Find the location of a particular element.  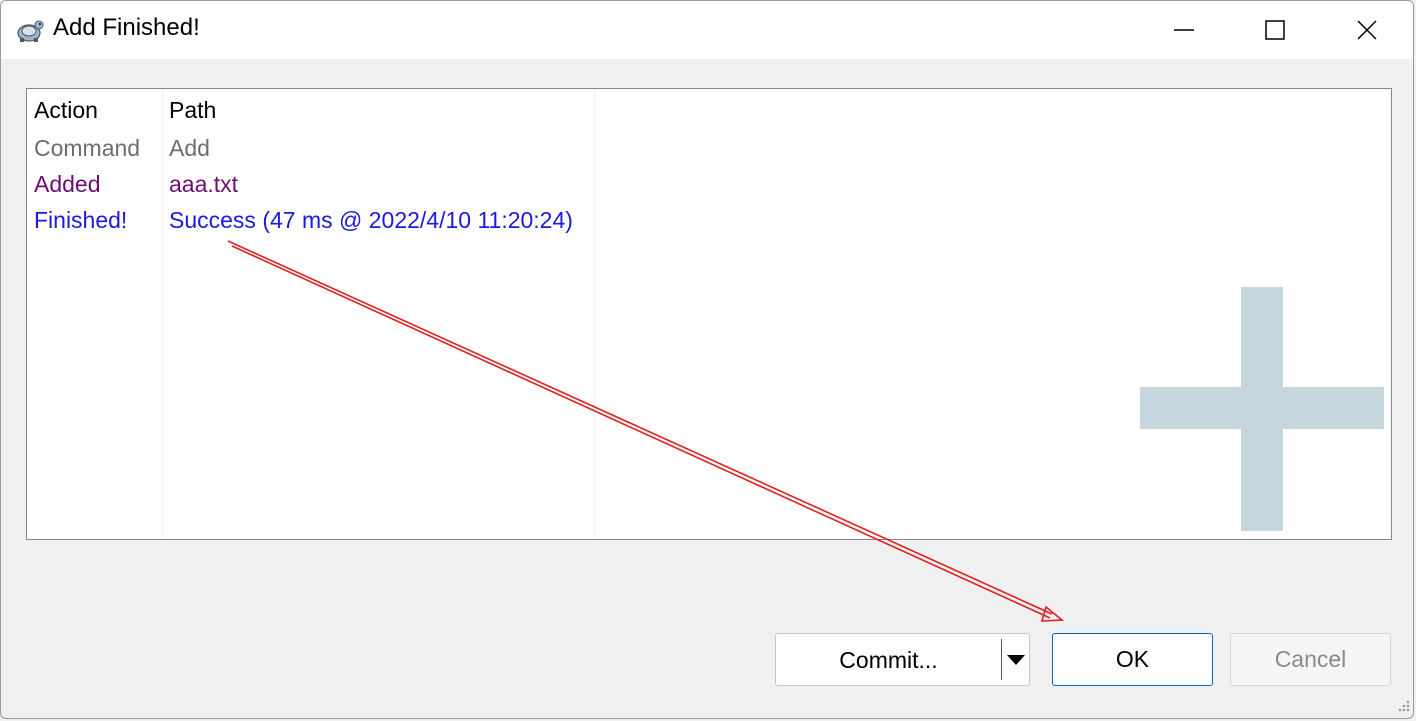

maximize-icon is located at coordinates (1275, 30).